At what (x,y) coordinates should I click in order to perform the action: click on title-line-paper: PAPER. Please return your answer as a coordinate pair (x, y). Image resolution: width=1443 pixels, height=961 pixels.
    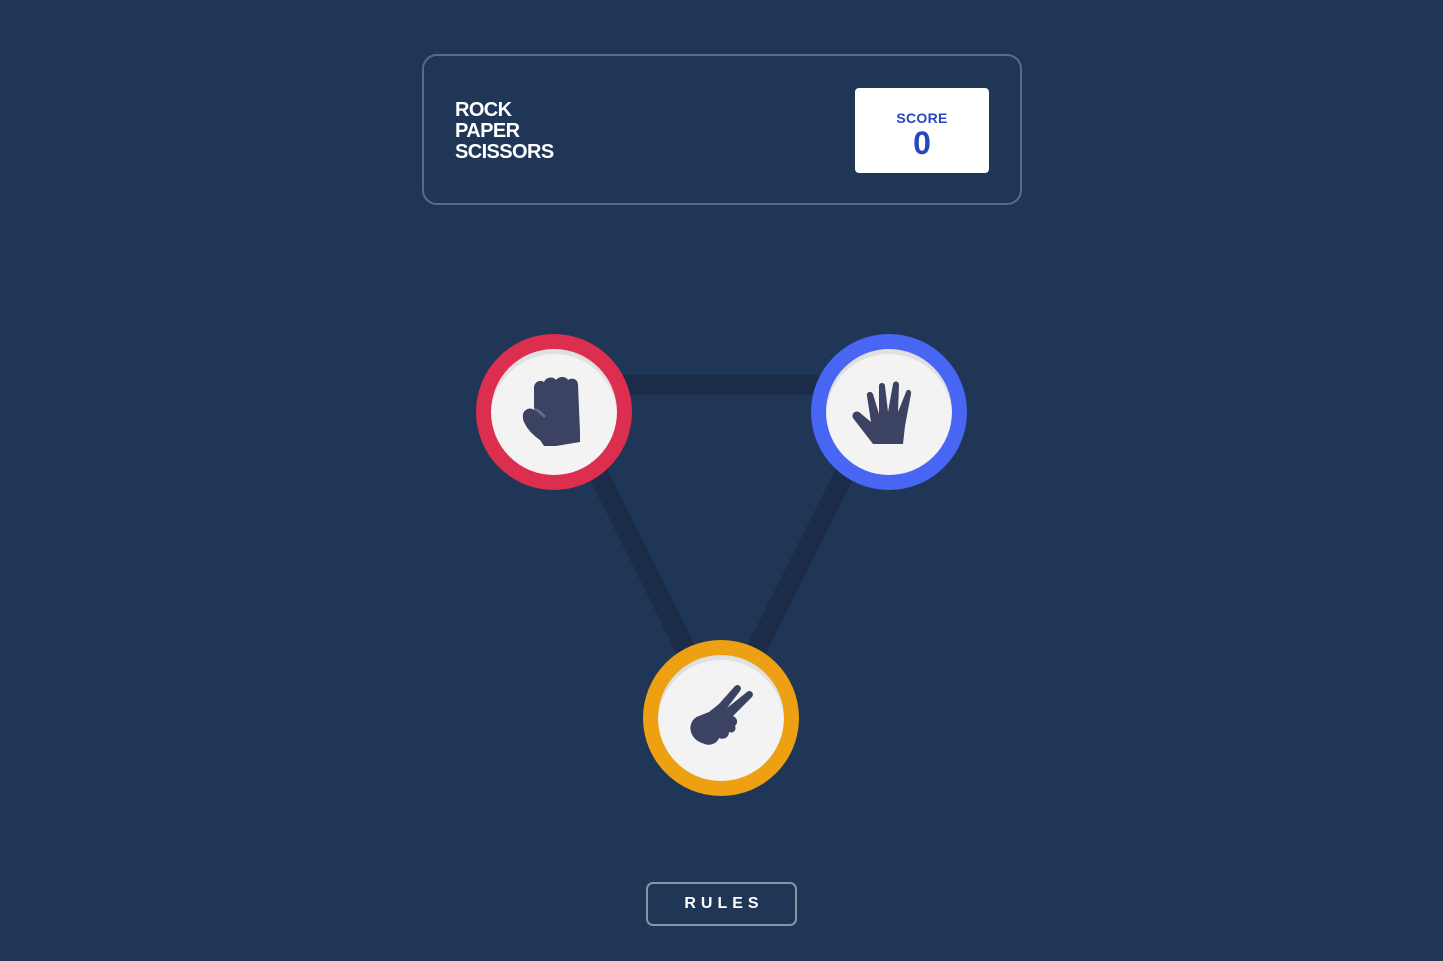
    Looking at the image, I should click on (487, 131).